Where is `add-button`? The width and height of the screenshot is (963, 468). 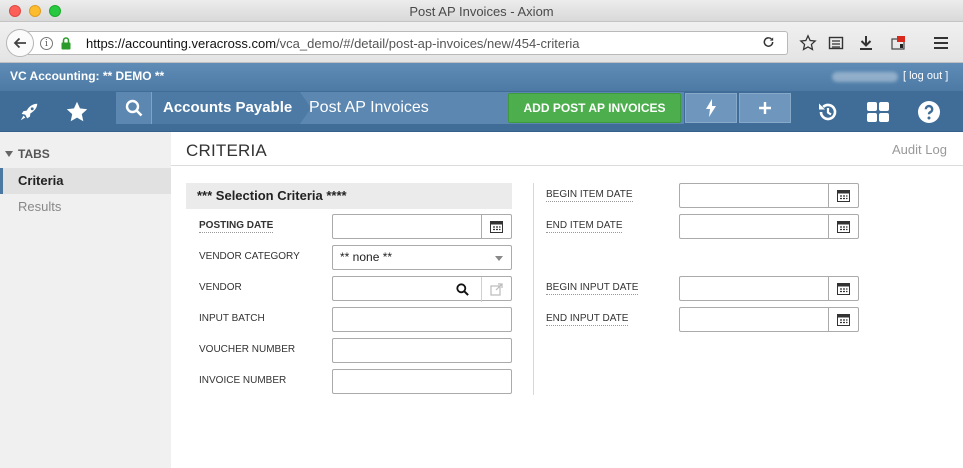 add-button is located at coordinates (765, 108).